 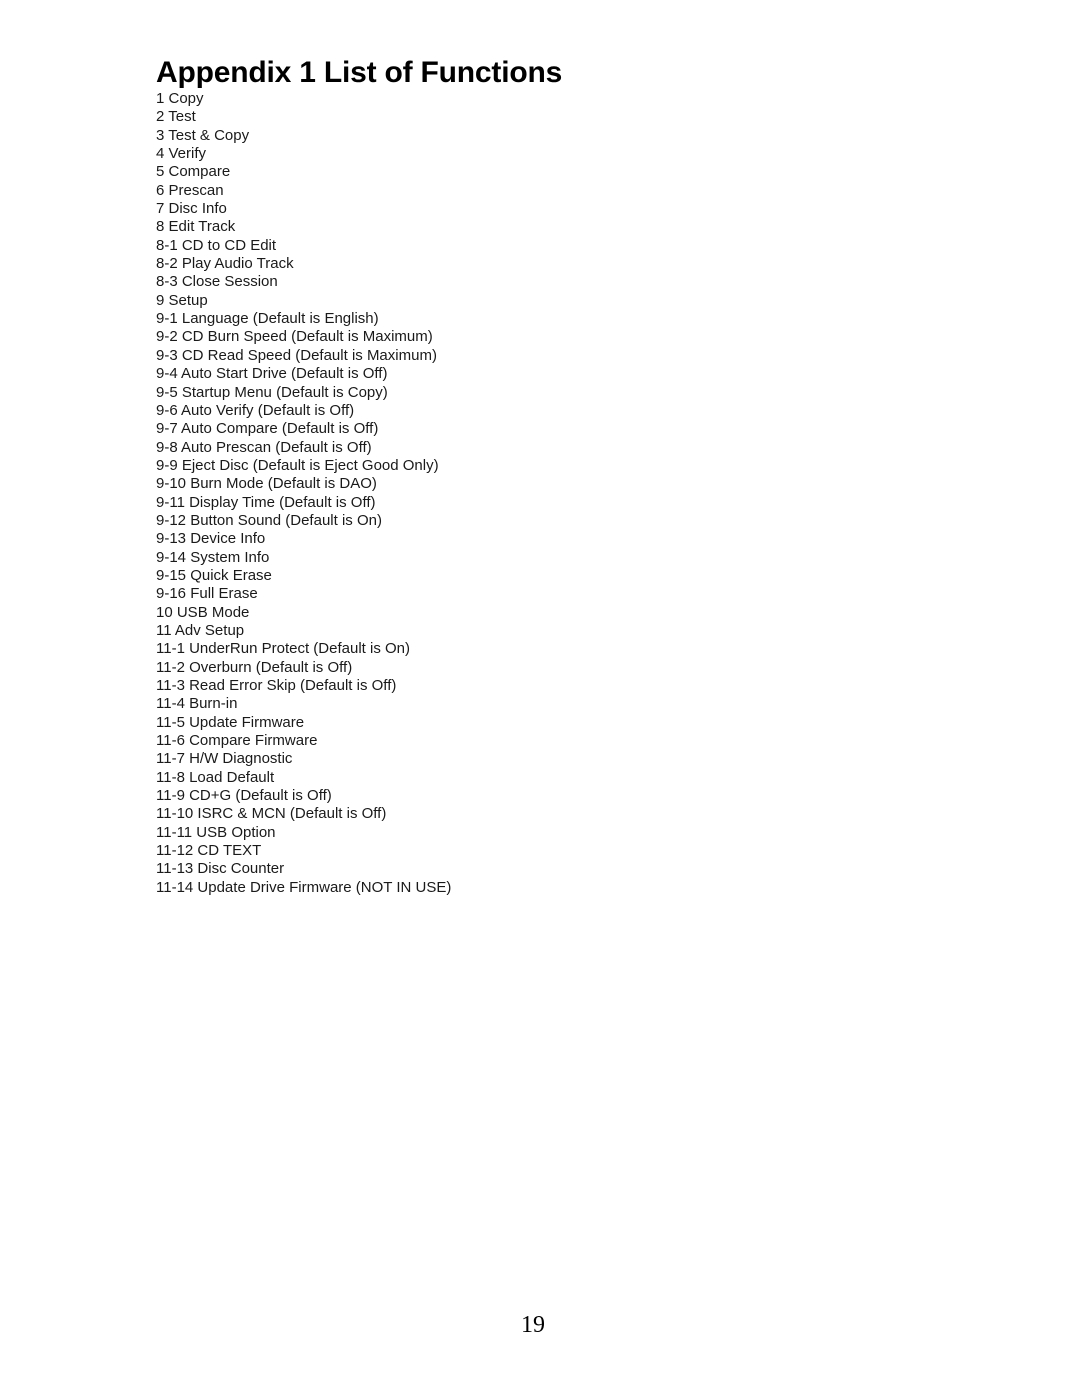 I want to click on list-item: 9-15 Quick Erase, so click(x=214, y=575).